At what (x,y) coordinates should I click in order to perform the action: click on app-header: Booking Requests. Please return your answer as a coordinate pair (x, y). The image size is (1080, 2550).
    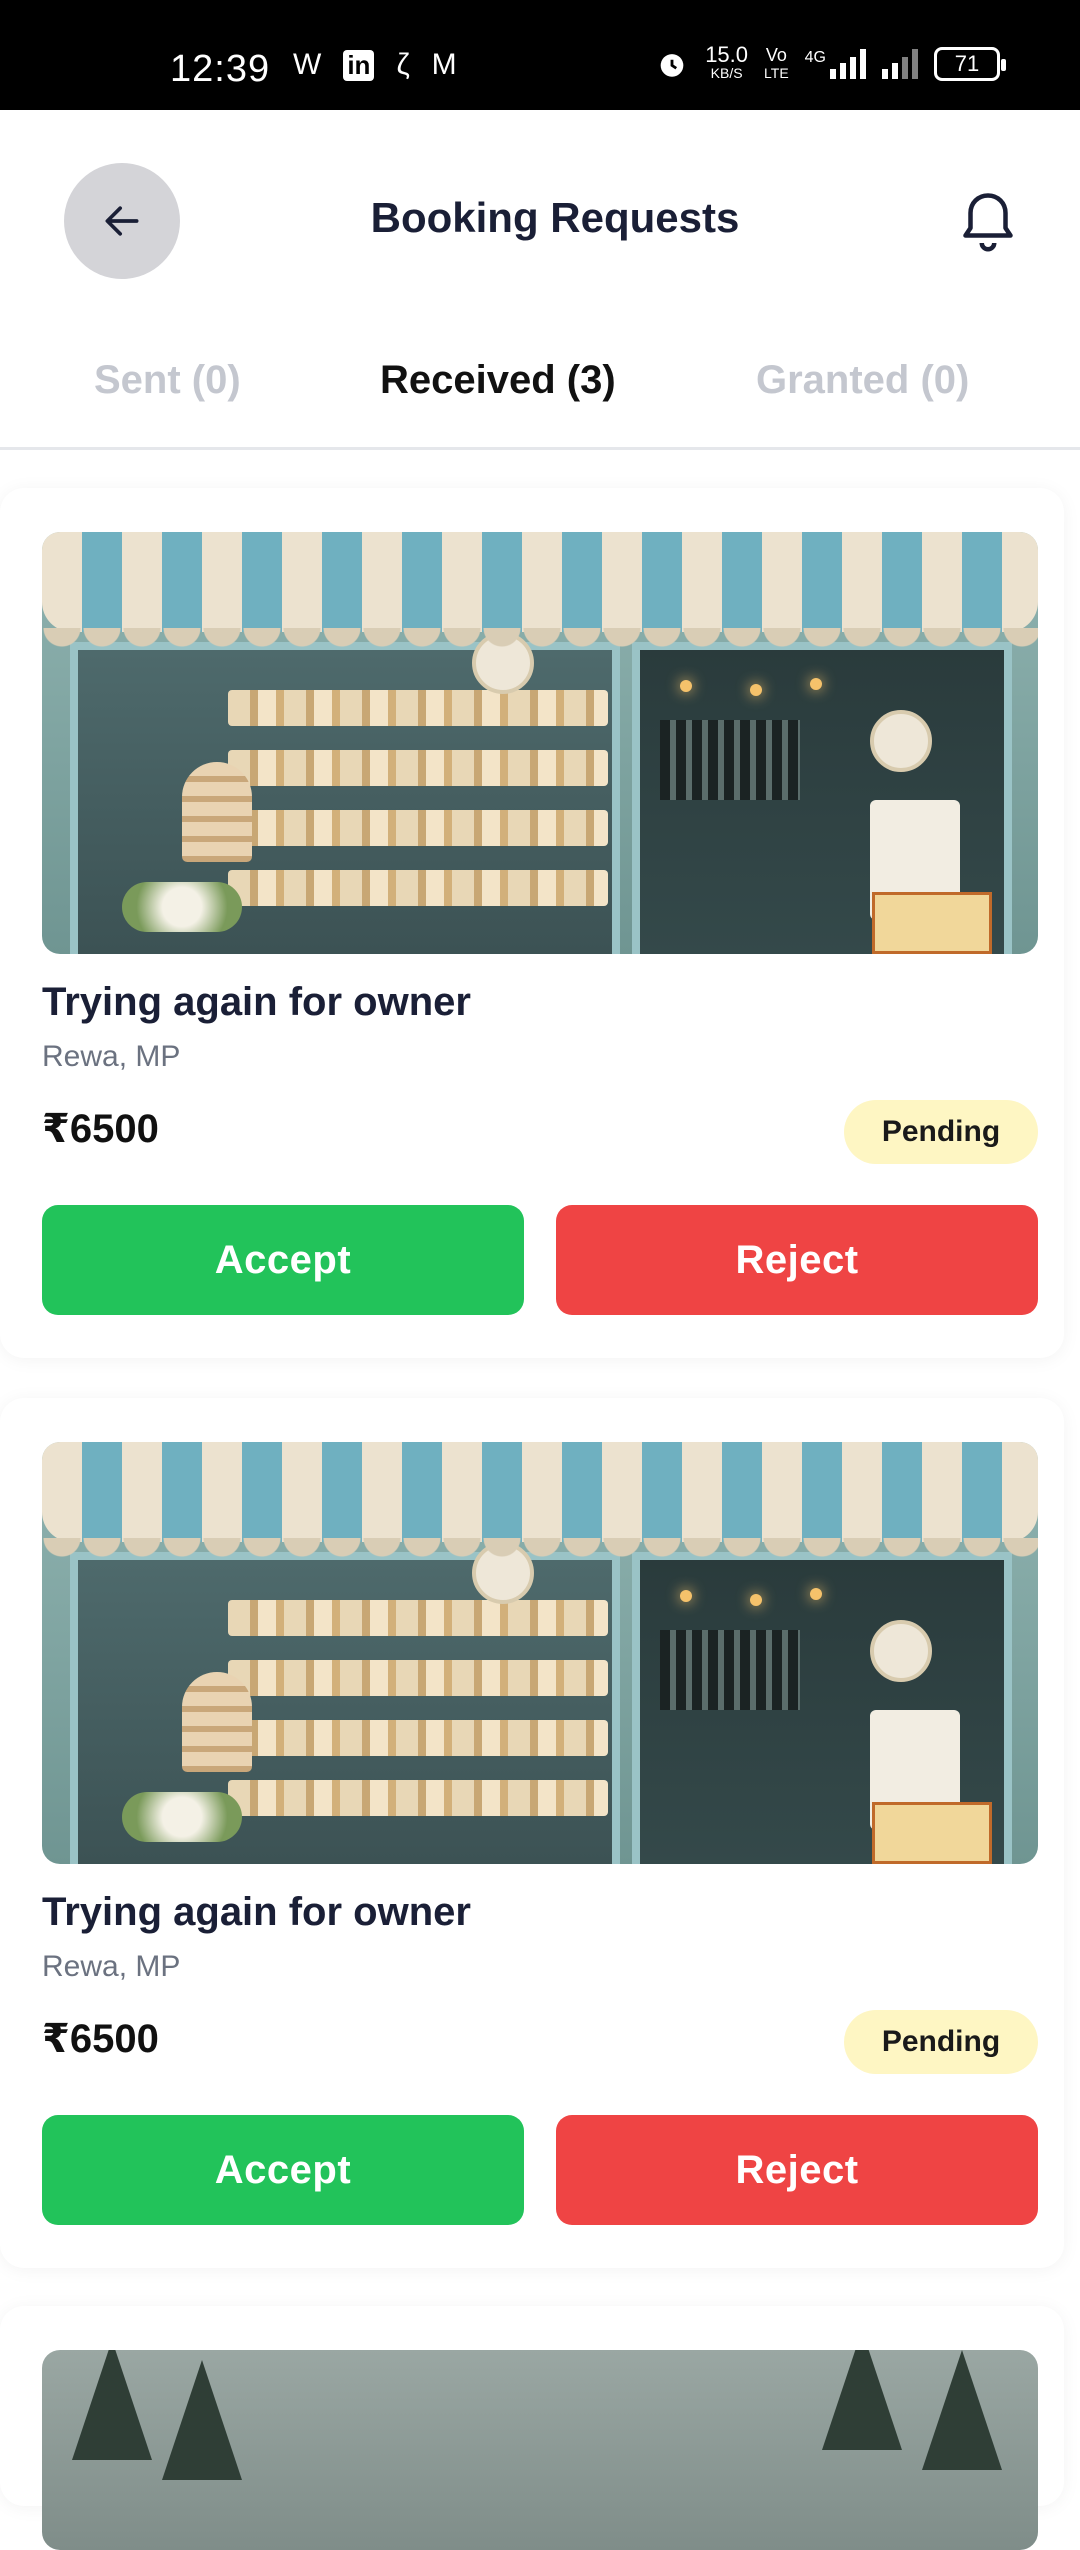
    Looking at the image, I should click on (540, 220).